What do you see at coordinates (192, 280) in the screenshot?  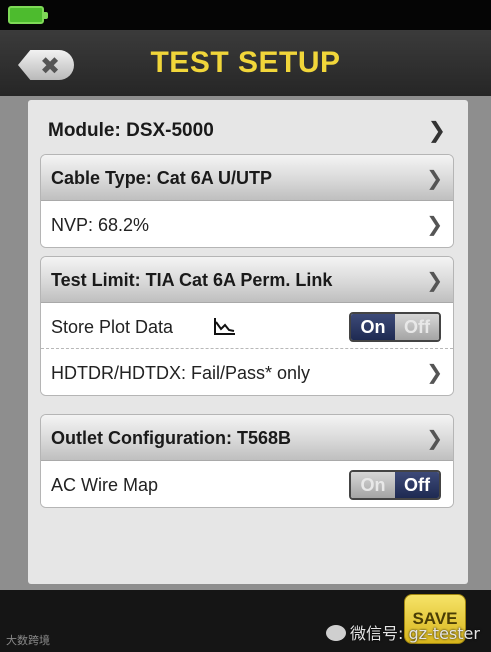 I see `test-limit-label: Test Limit: TIA Cat 6A Perm. Link` at bounding box center [192, 280].